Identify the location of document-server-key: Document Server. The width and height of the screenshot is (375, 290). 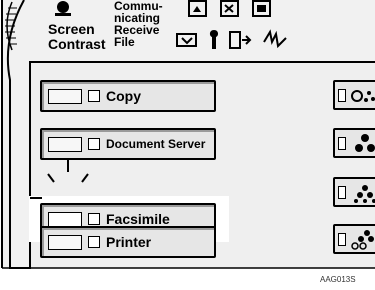
(128, 144).